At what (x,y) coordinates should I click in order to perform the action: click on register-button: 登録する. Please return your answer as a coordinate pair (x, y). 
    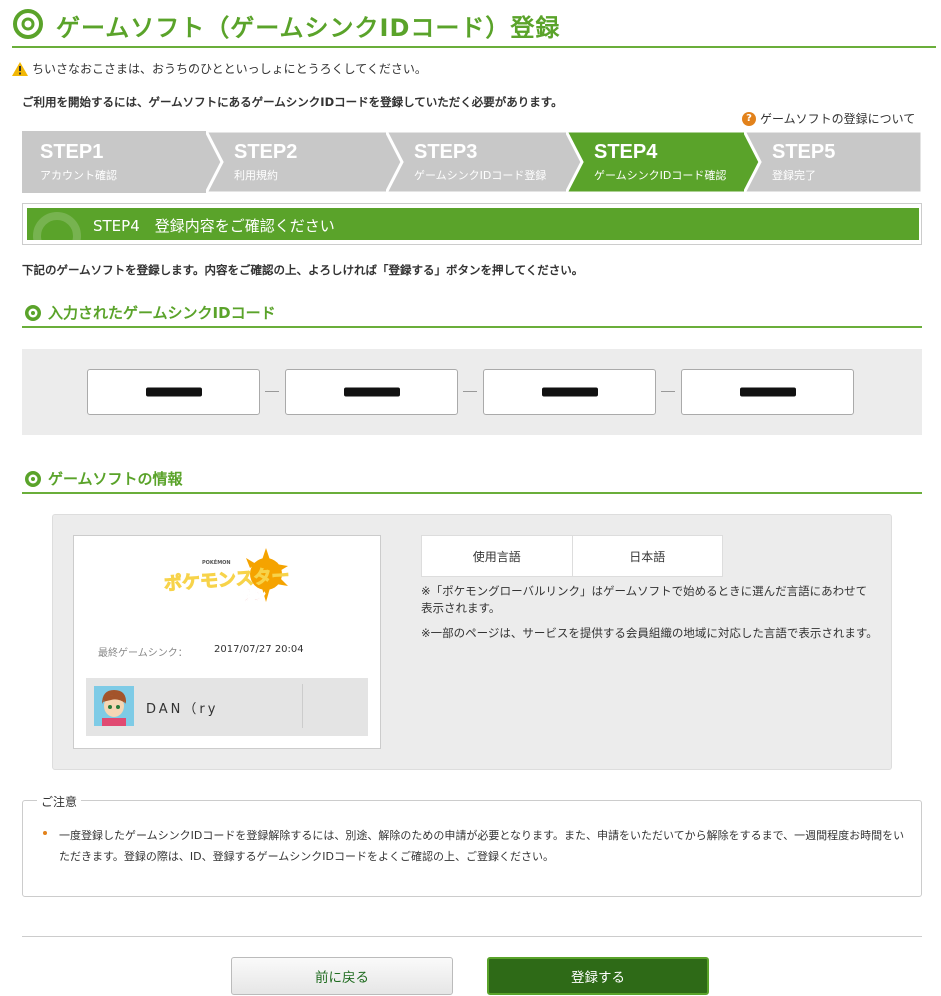
    Looking at the image, I should click on (598, 976).